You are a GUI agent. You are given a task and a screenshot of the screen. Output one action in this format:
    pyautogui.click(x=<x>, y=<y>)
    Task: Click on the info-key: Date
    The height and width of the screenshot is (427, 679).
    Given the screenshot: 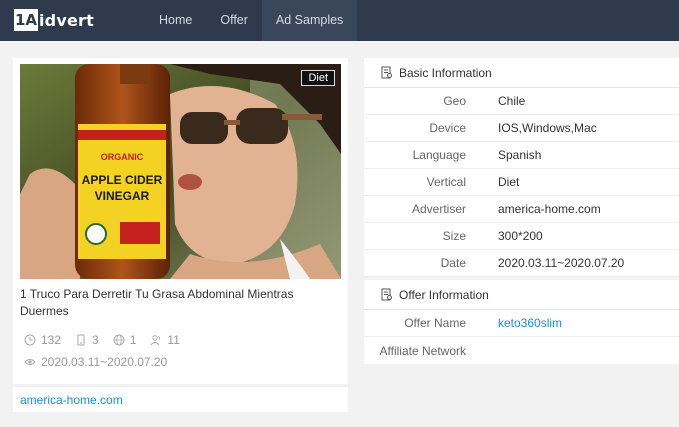 What is the action you would take?
    pyautogui.click(x=453, y=263)
    